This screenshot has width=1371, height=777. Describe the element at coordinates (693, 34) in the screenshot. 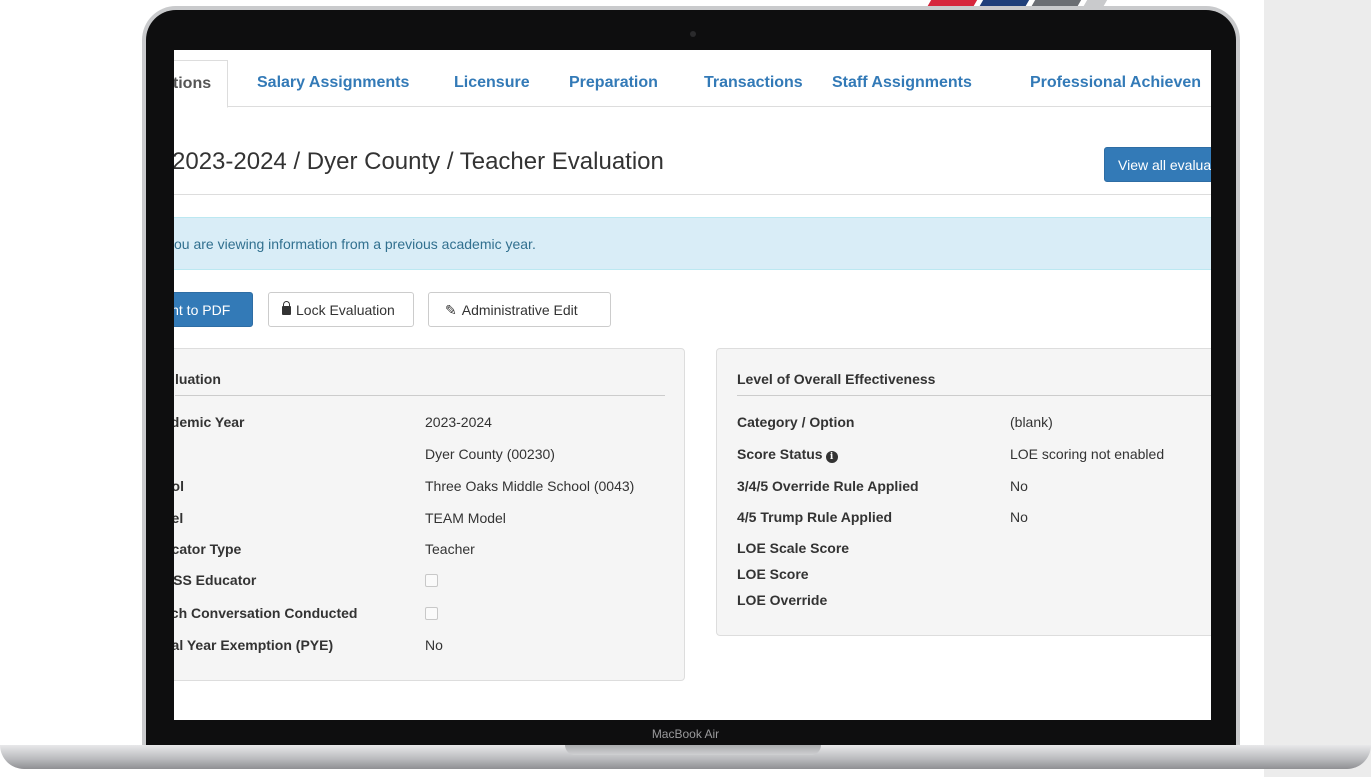

I see `camera-icon` at that location.